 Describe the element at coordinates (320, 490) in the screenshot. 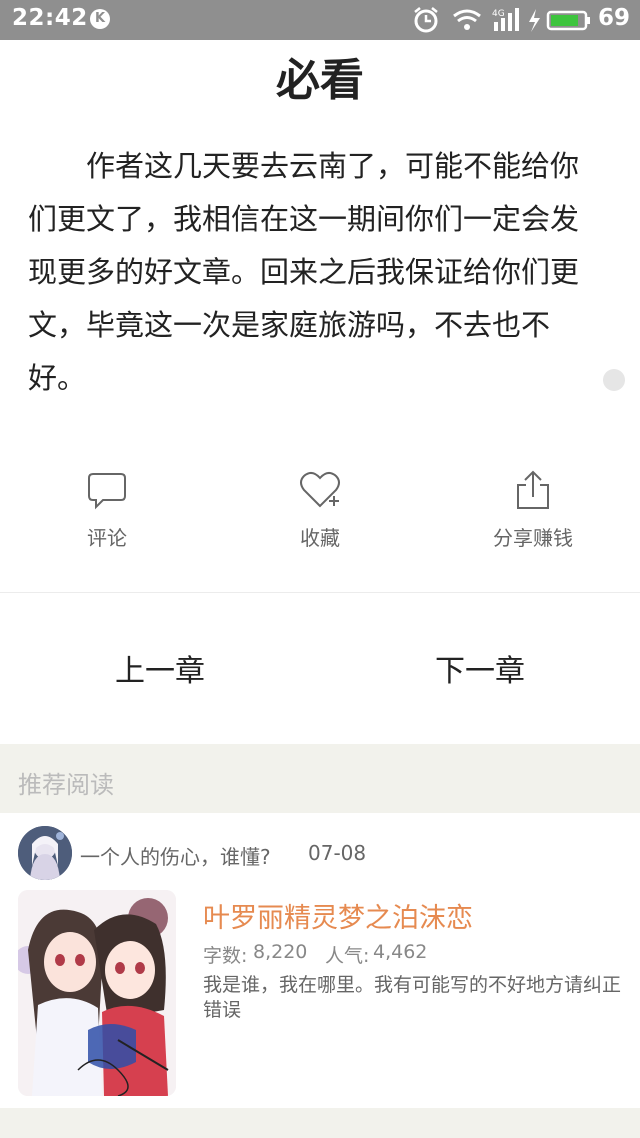

I see `heart-plus-icon` at that location.